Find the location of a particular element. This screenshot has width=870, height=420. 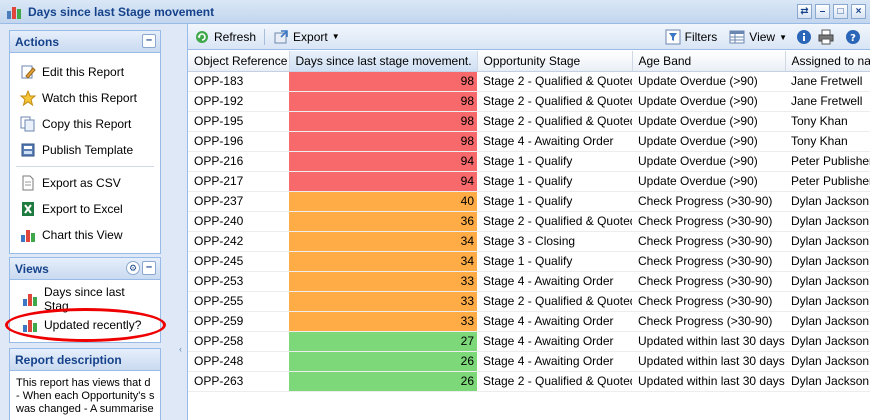

description-panel-header: Report description is located at coordinates (85, 360).